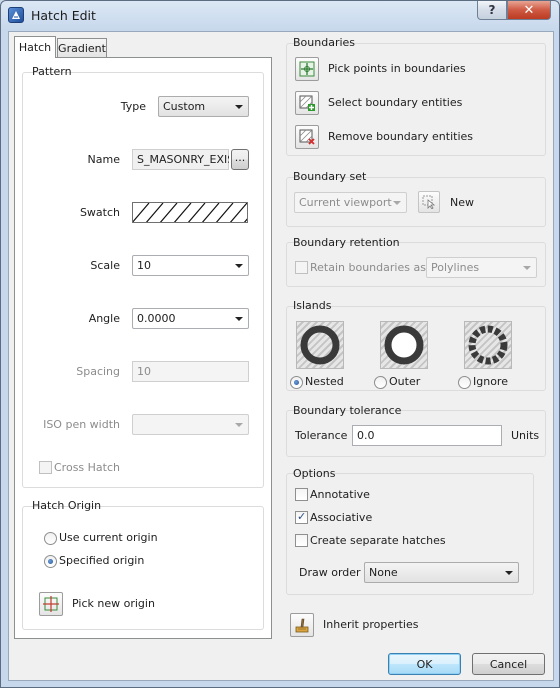  Describe the element at coordinates (508, 664) in the screenshot. I see `cancel-button: Cancel` at that location.